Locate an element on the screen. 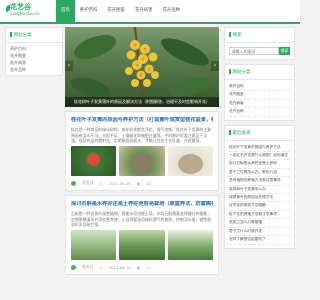 The width and height of the screenshot is (320, 300). hero-caption: 桂花树叶子发黄落叶的原因及解决方法（附图解答，治理不及时会影响开花） is located at coordinates (142, 102).